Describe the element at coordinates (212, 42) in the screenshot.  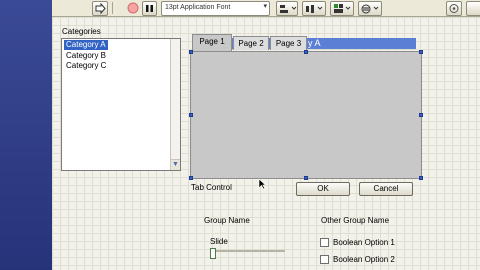
I see `tab-page-1: Page 1` at that location.